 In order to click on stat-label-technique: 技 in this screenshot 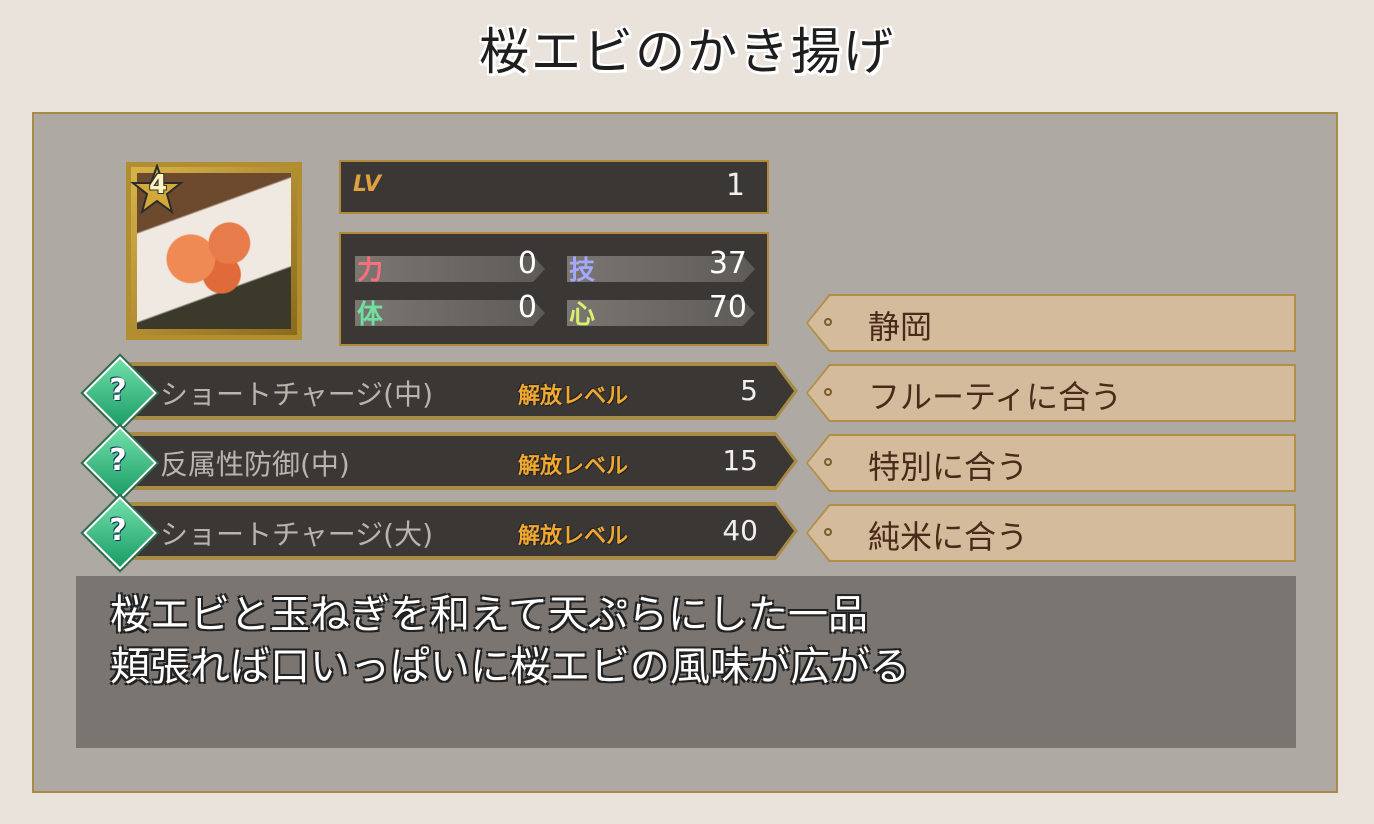, I will do `click(582, 271)`.